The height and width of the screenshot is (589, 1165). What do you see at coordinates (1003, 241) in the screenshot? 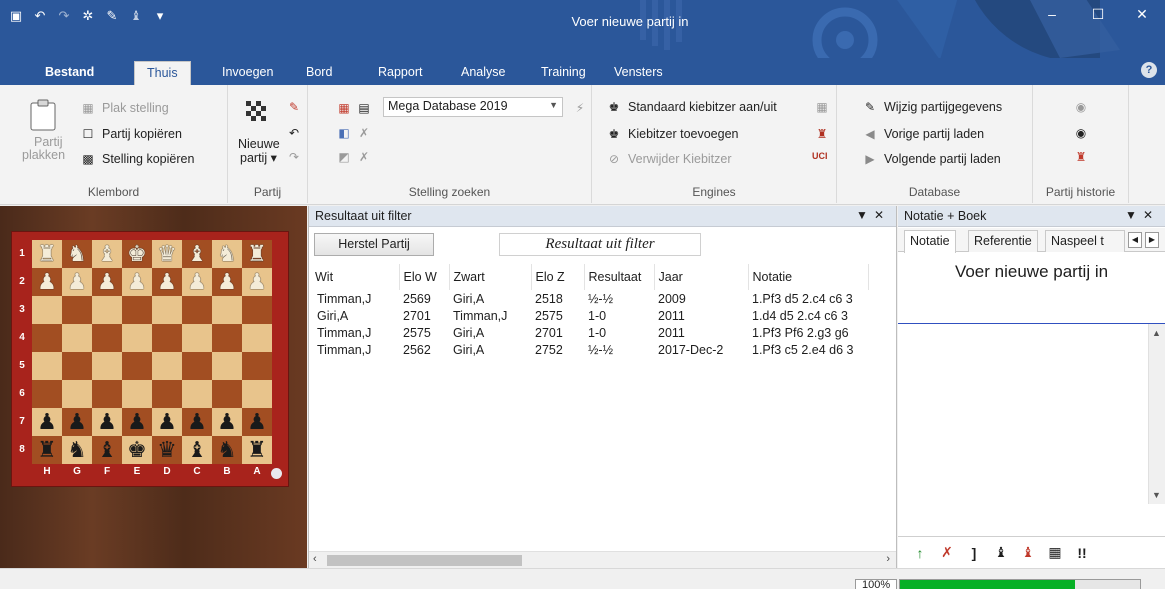
I see `tab-referentie: Referentie` at bounding box center [1003, 241].